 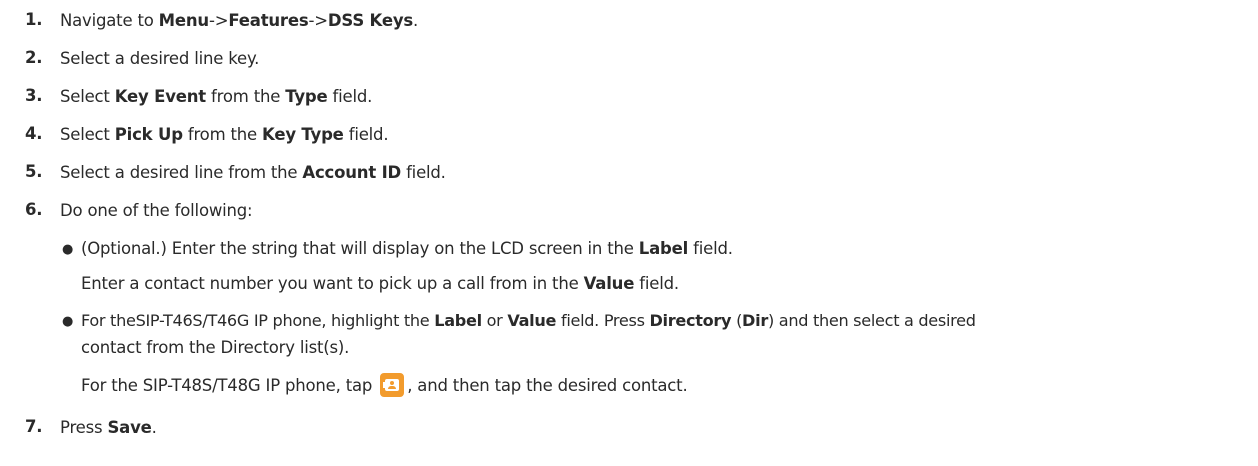 I want to click on step-4-text: Select Pick Up from the Key Type field., so click(x=224, y=135).